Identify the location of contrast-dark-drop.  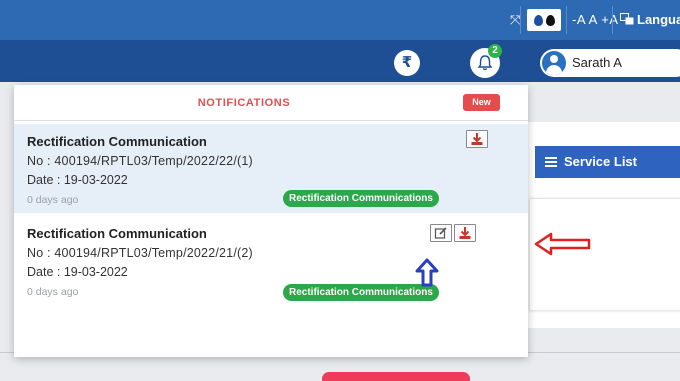
(550, 20).